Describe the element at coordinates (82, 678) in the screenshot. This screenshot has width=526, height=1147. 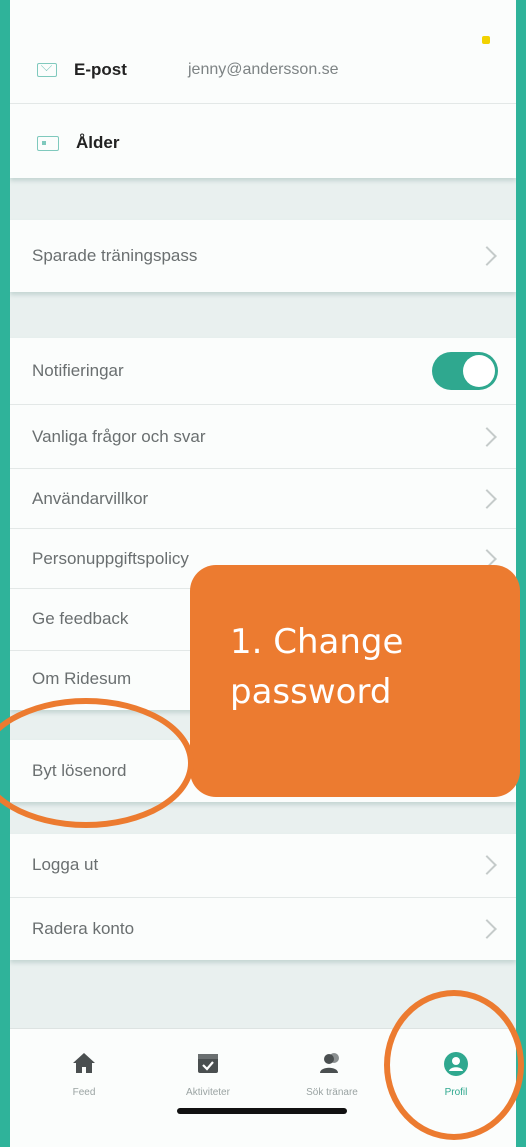
I see `settings-item-label: Om Ridesum` at that location.